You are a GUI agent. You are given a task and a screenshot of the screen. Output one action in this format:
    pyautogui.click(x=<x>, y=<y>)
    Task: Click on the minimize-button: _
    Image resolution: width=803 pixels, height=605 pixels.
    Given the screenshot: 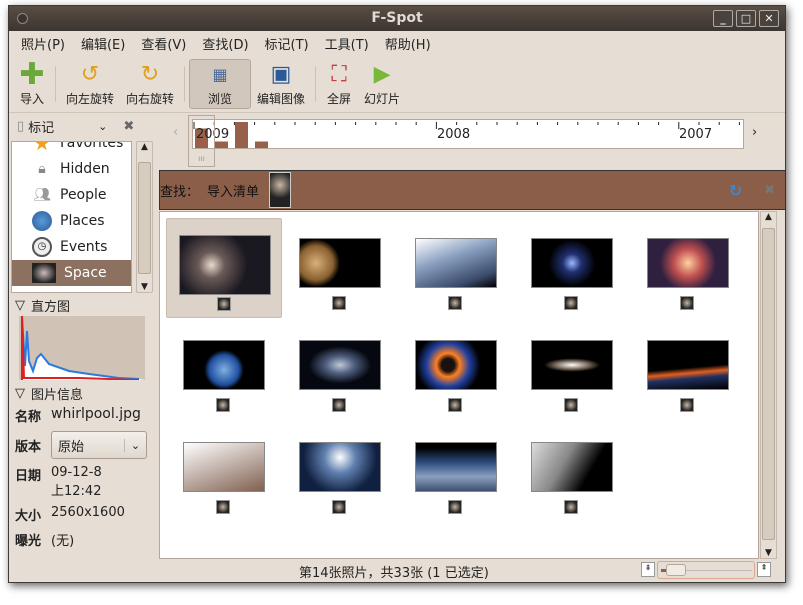 What is the action you would take?
    pyautogui.click(x=723, y=18)
    